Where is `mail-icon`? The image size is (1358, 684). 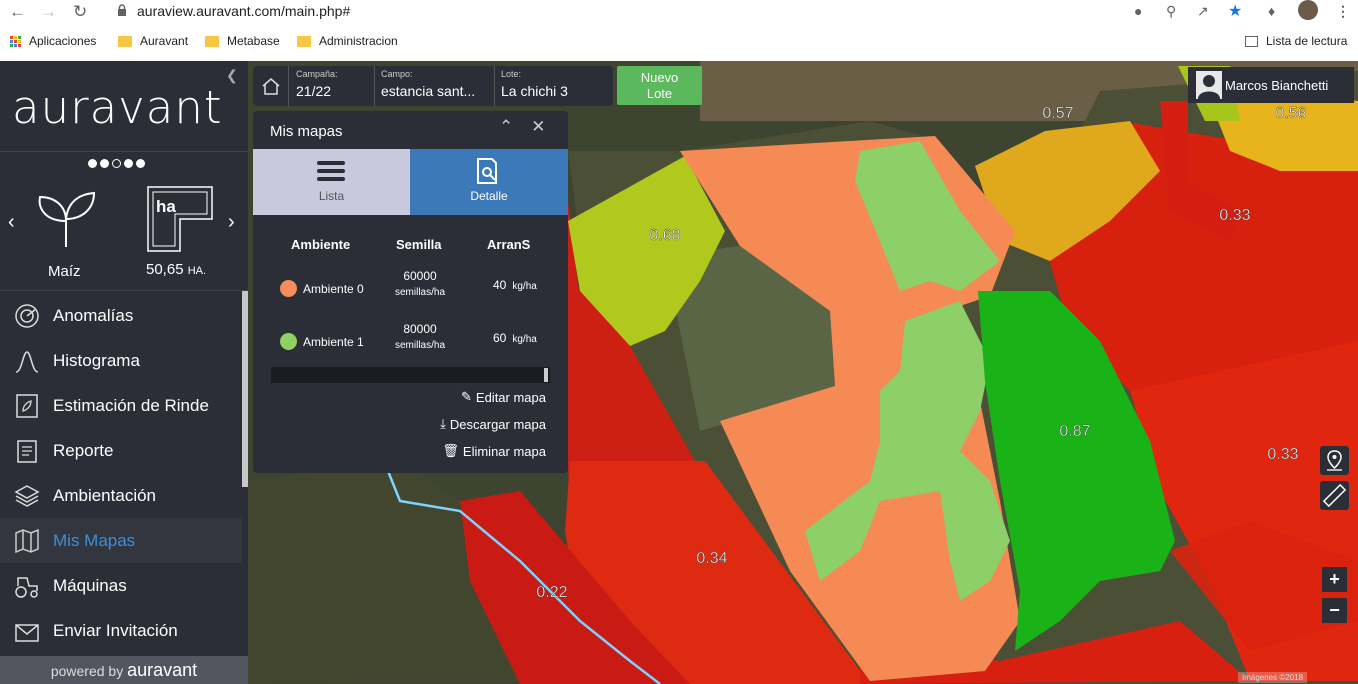
mail-icon is located at coordinates (27, 632).